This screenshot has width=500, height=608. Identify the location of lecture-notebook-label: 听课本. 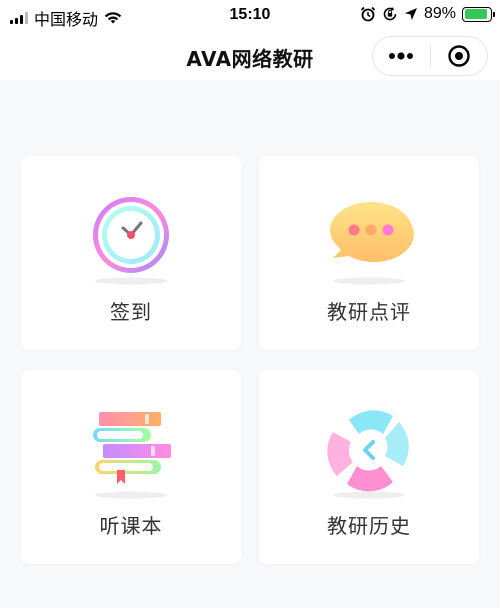
(131, 526).